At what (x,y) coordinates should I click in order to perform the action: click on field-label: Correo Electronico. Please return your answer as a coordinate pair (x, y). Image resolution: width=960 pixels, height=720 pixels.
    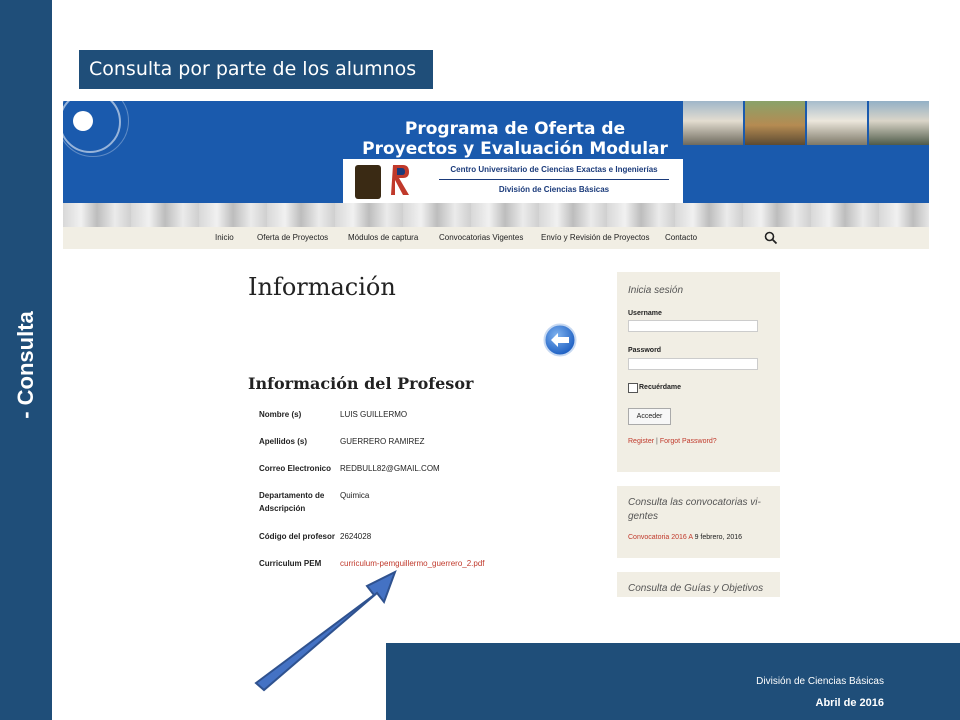
    Looking at the image, I should click on (295, 468).